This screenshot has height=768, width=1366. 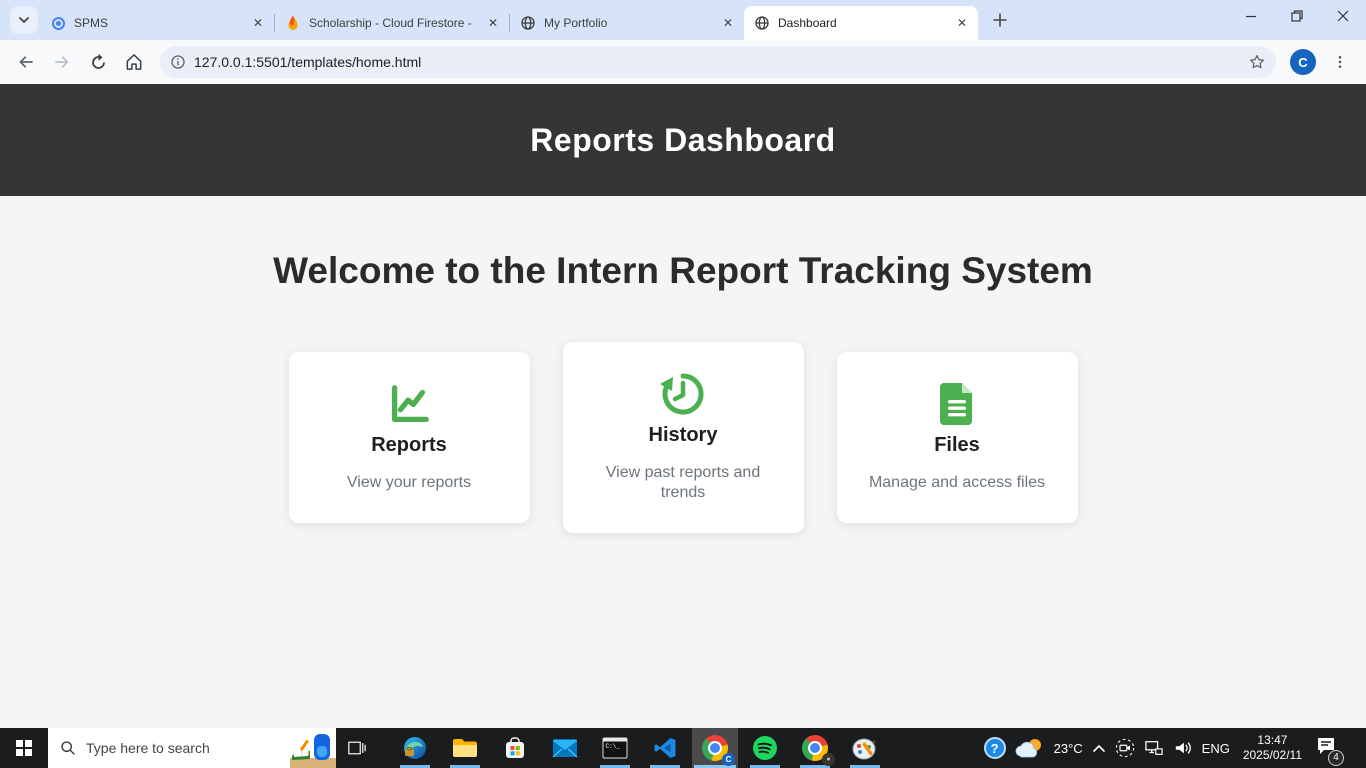 What do you see at coordinates (957, 445) in the screenshot?
I see `card-title: Files` at bounding box center [957, 445].